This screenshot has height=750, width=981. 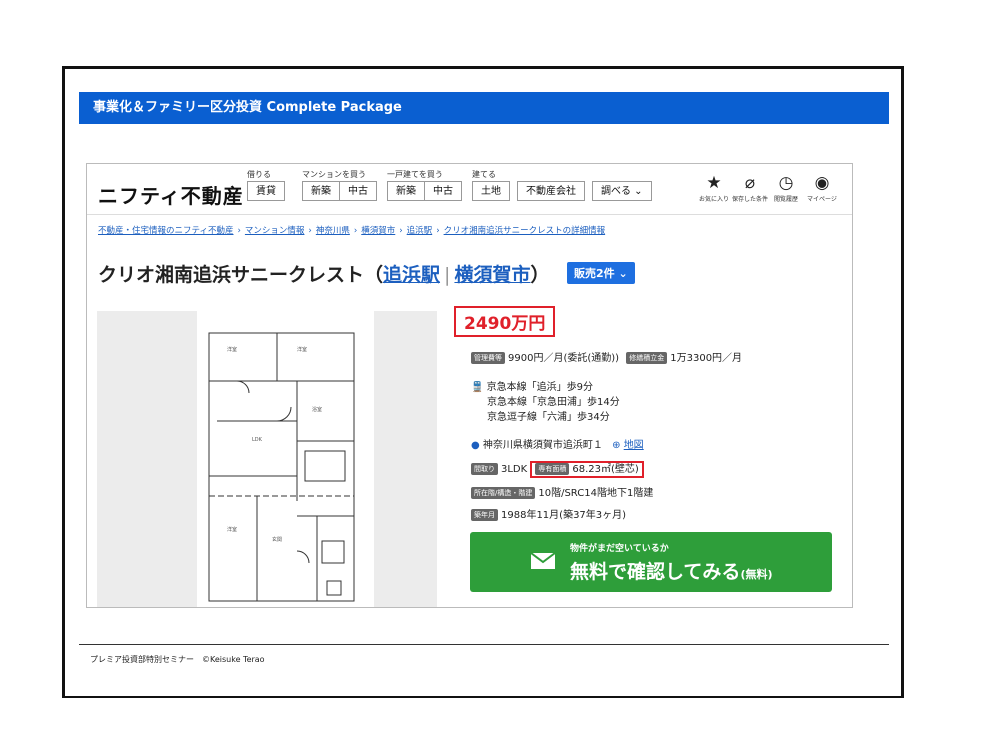 I want to click on nav-caption: 借りる, so click(x=259, y=174).